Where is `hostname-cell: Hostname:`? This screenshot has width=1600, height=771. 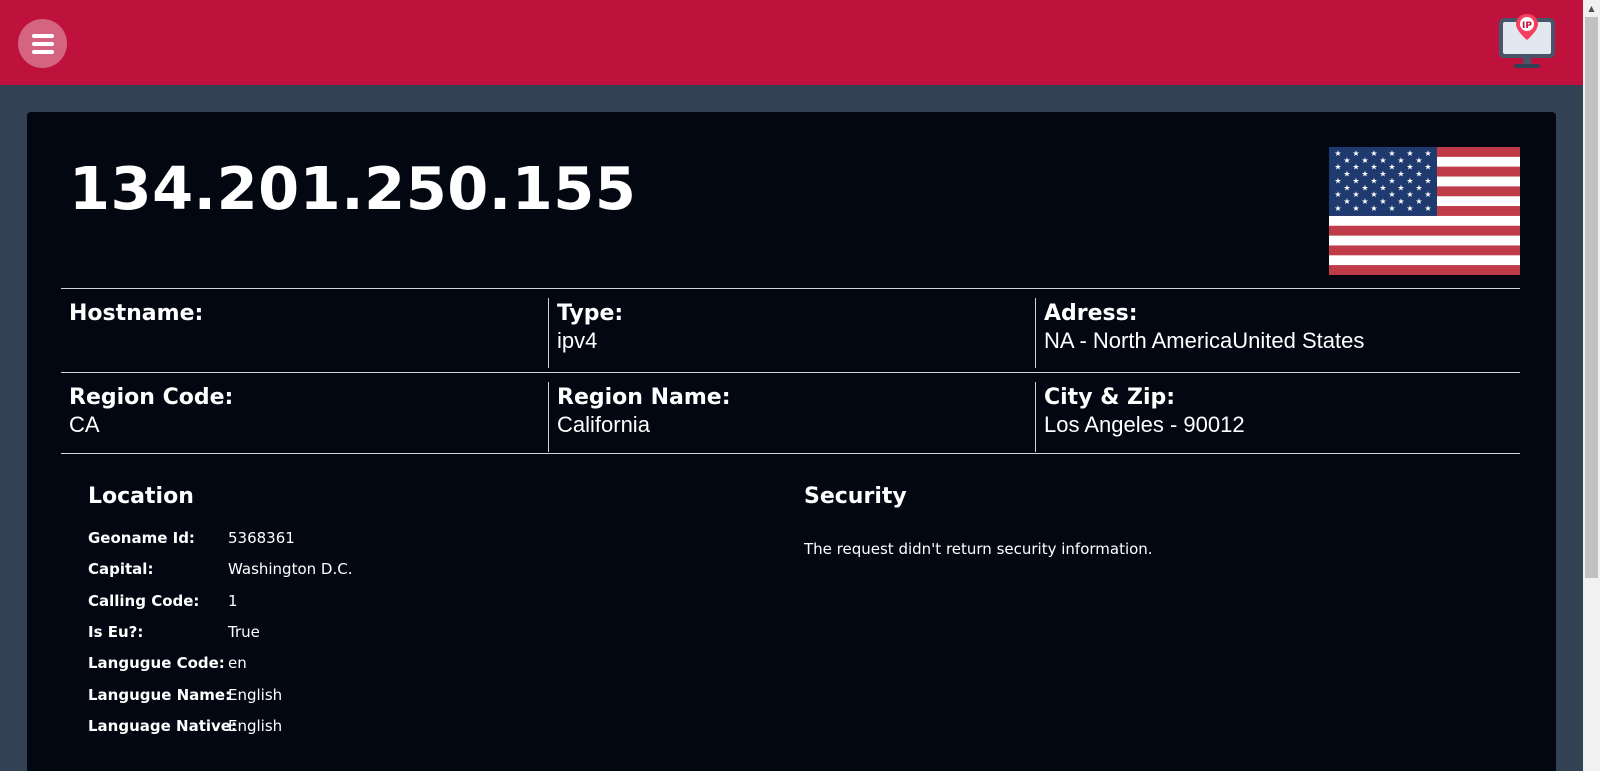 hostname-cell: Hostname: is located at coordinates (304, 333).